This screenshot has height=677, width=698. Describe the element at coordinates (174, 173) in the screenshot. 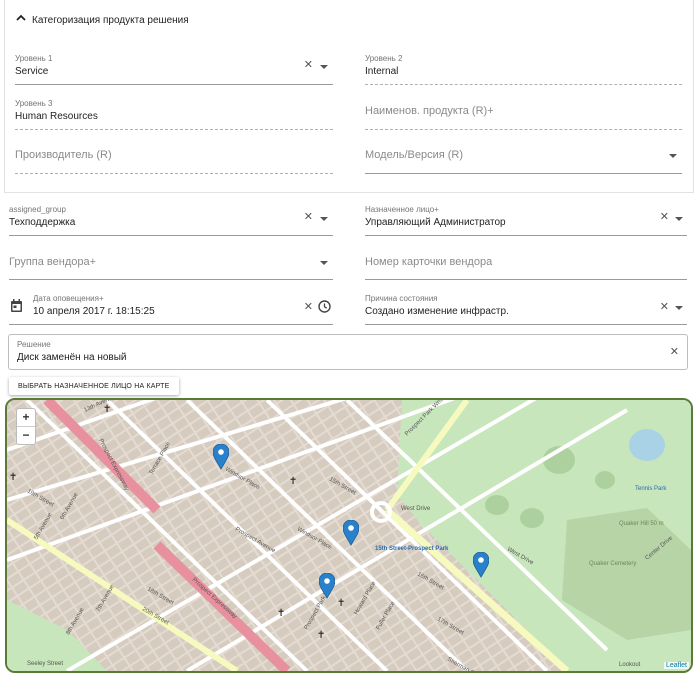

I see `manufacturer-underline` at that location.